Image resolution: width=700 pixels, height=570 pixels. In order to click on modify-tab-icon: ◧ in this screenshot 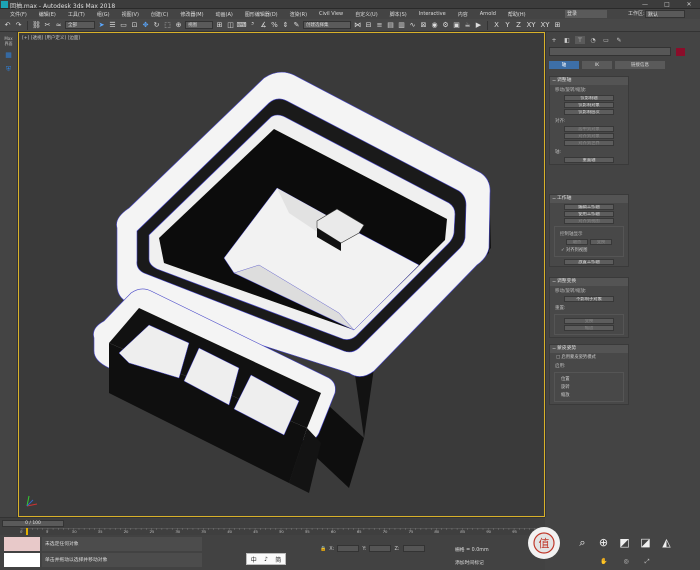, I will do `click(567, 40)`.